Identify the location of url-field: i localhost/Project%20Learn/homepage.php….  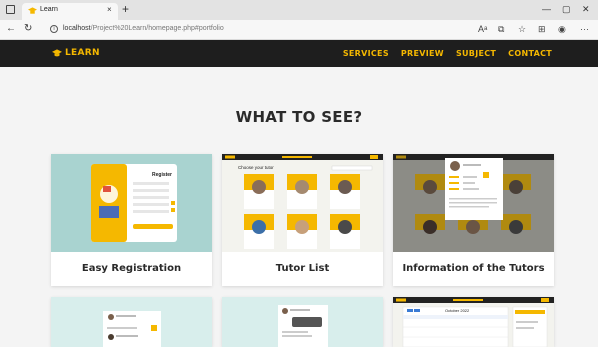
(273, 30).